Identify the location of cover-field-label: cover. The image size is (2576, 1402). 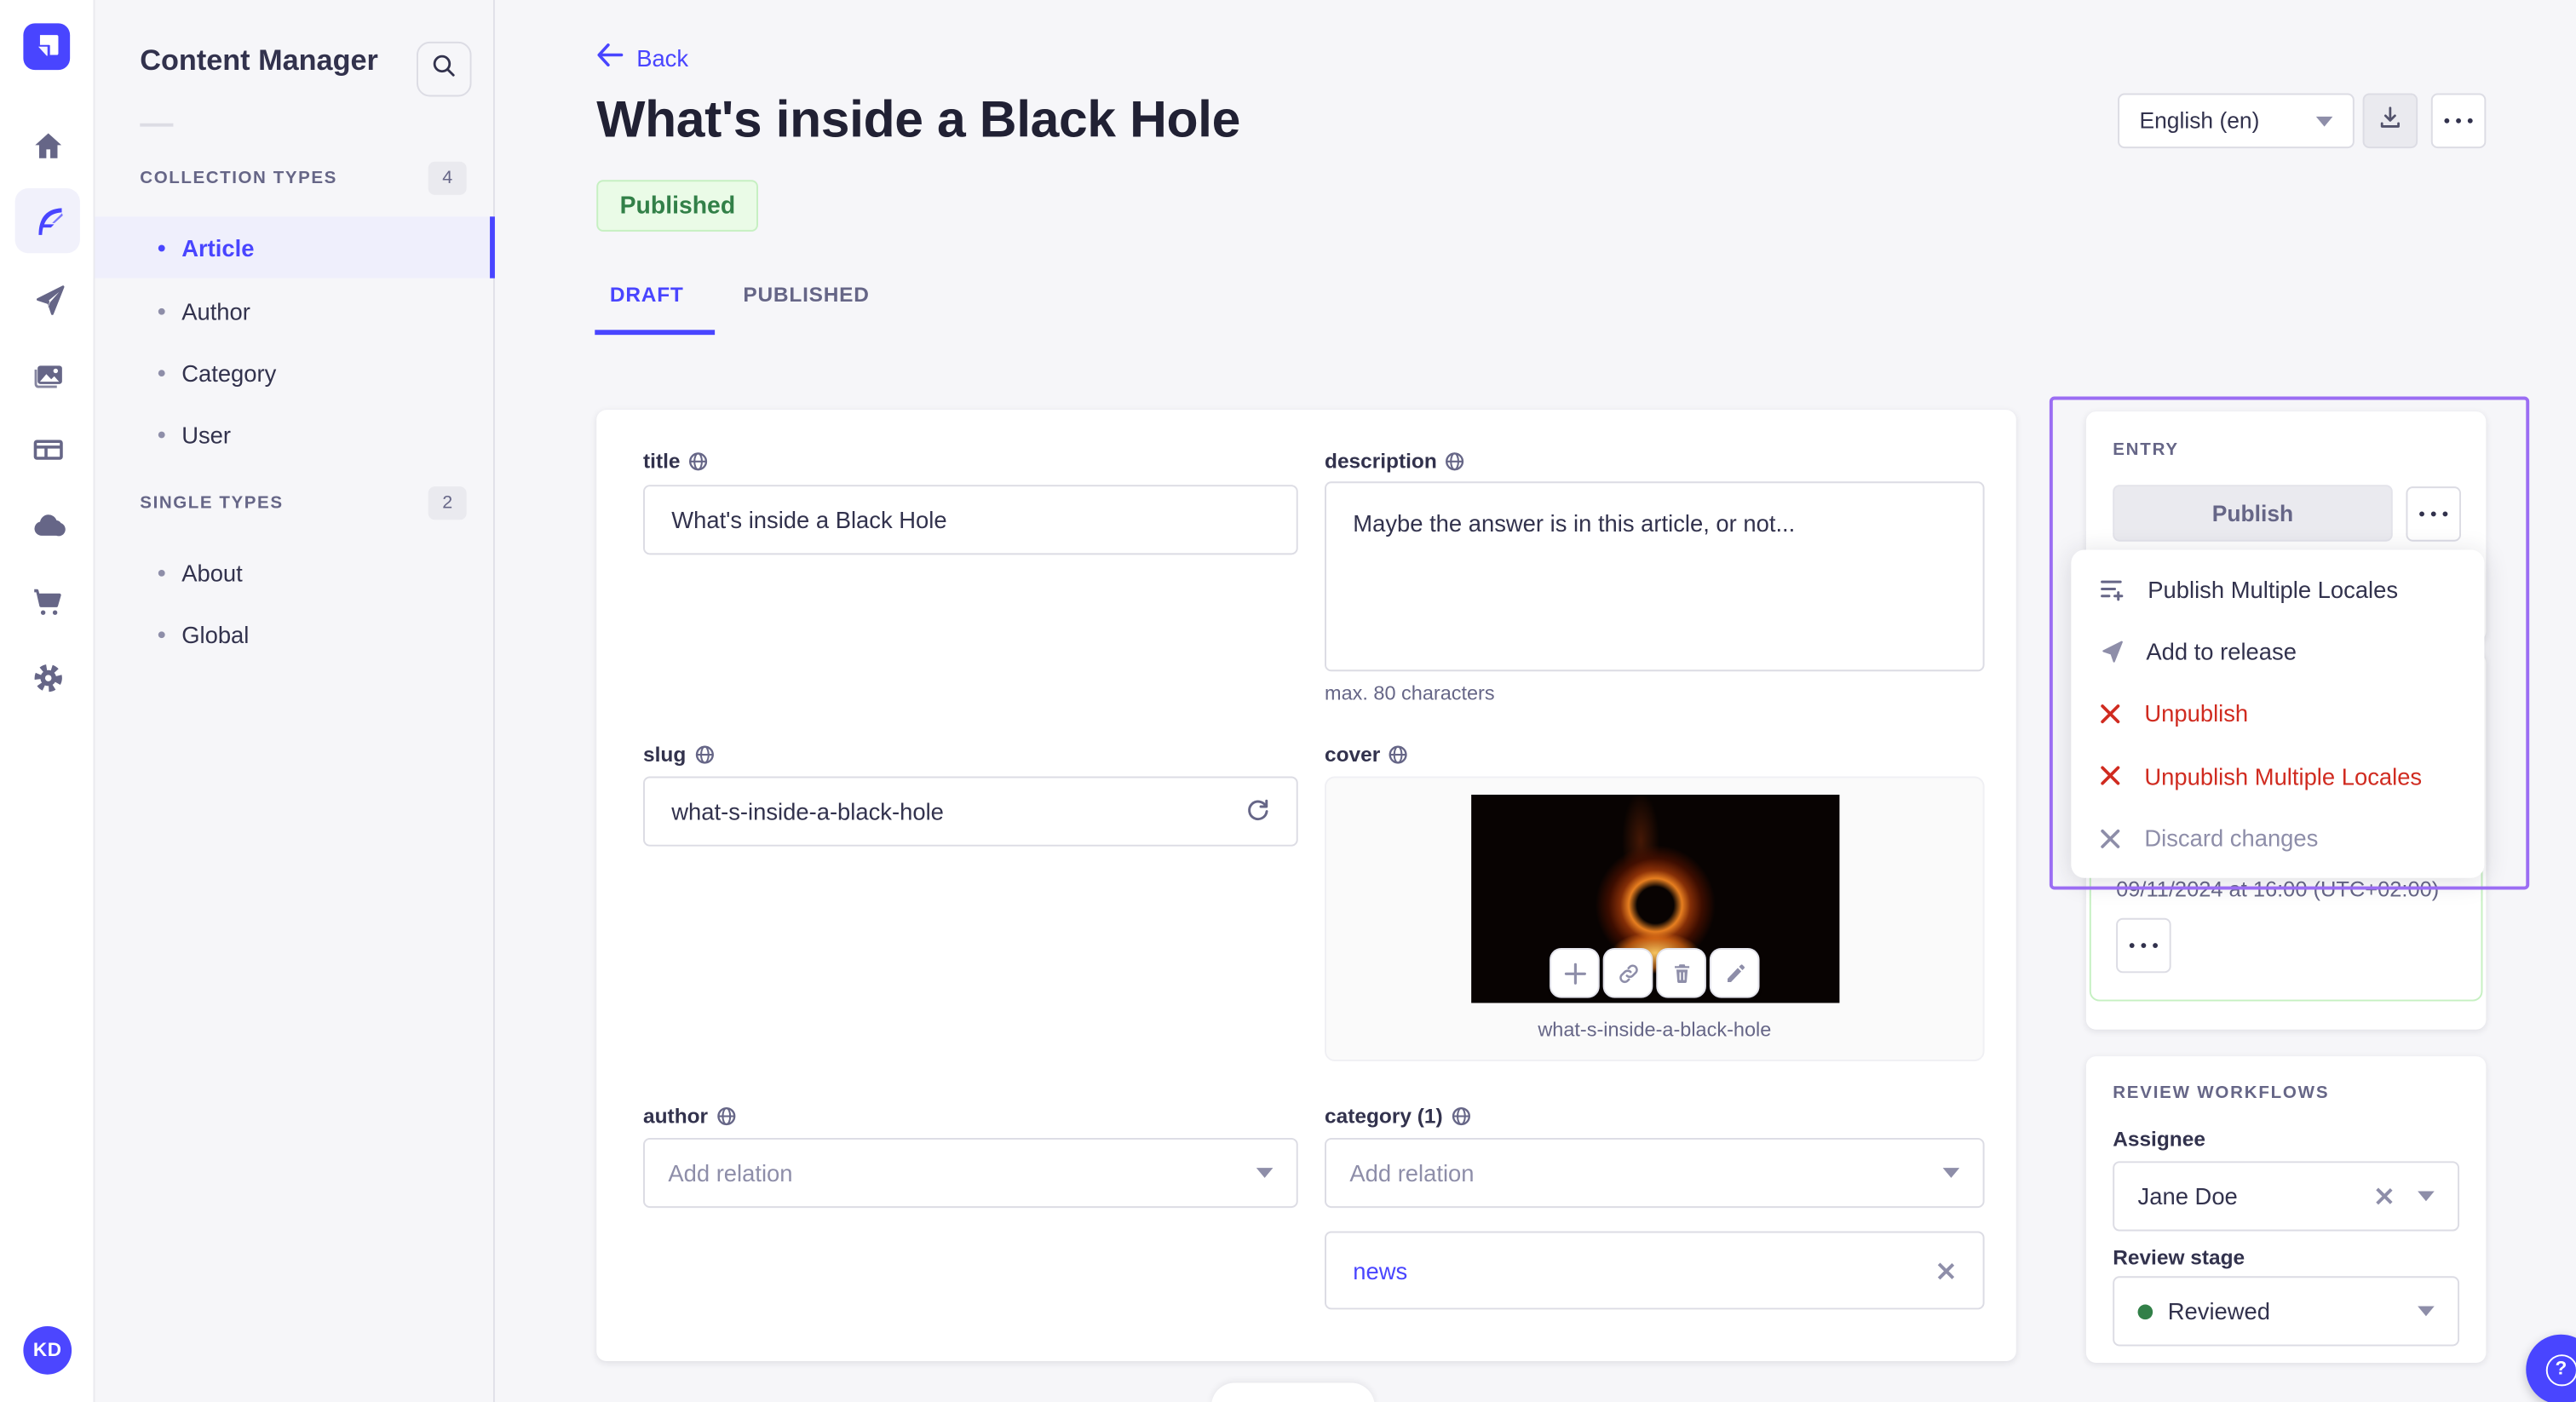
(1367, 755).